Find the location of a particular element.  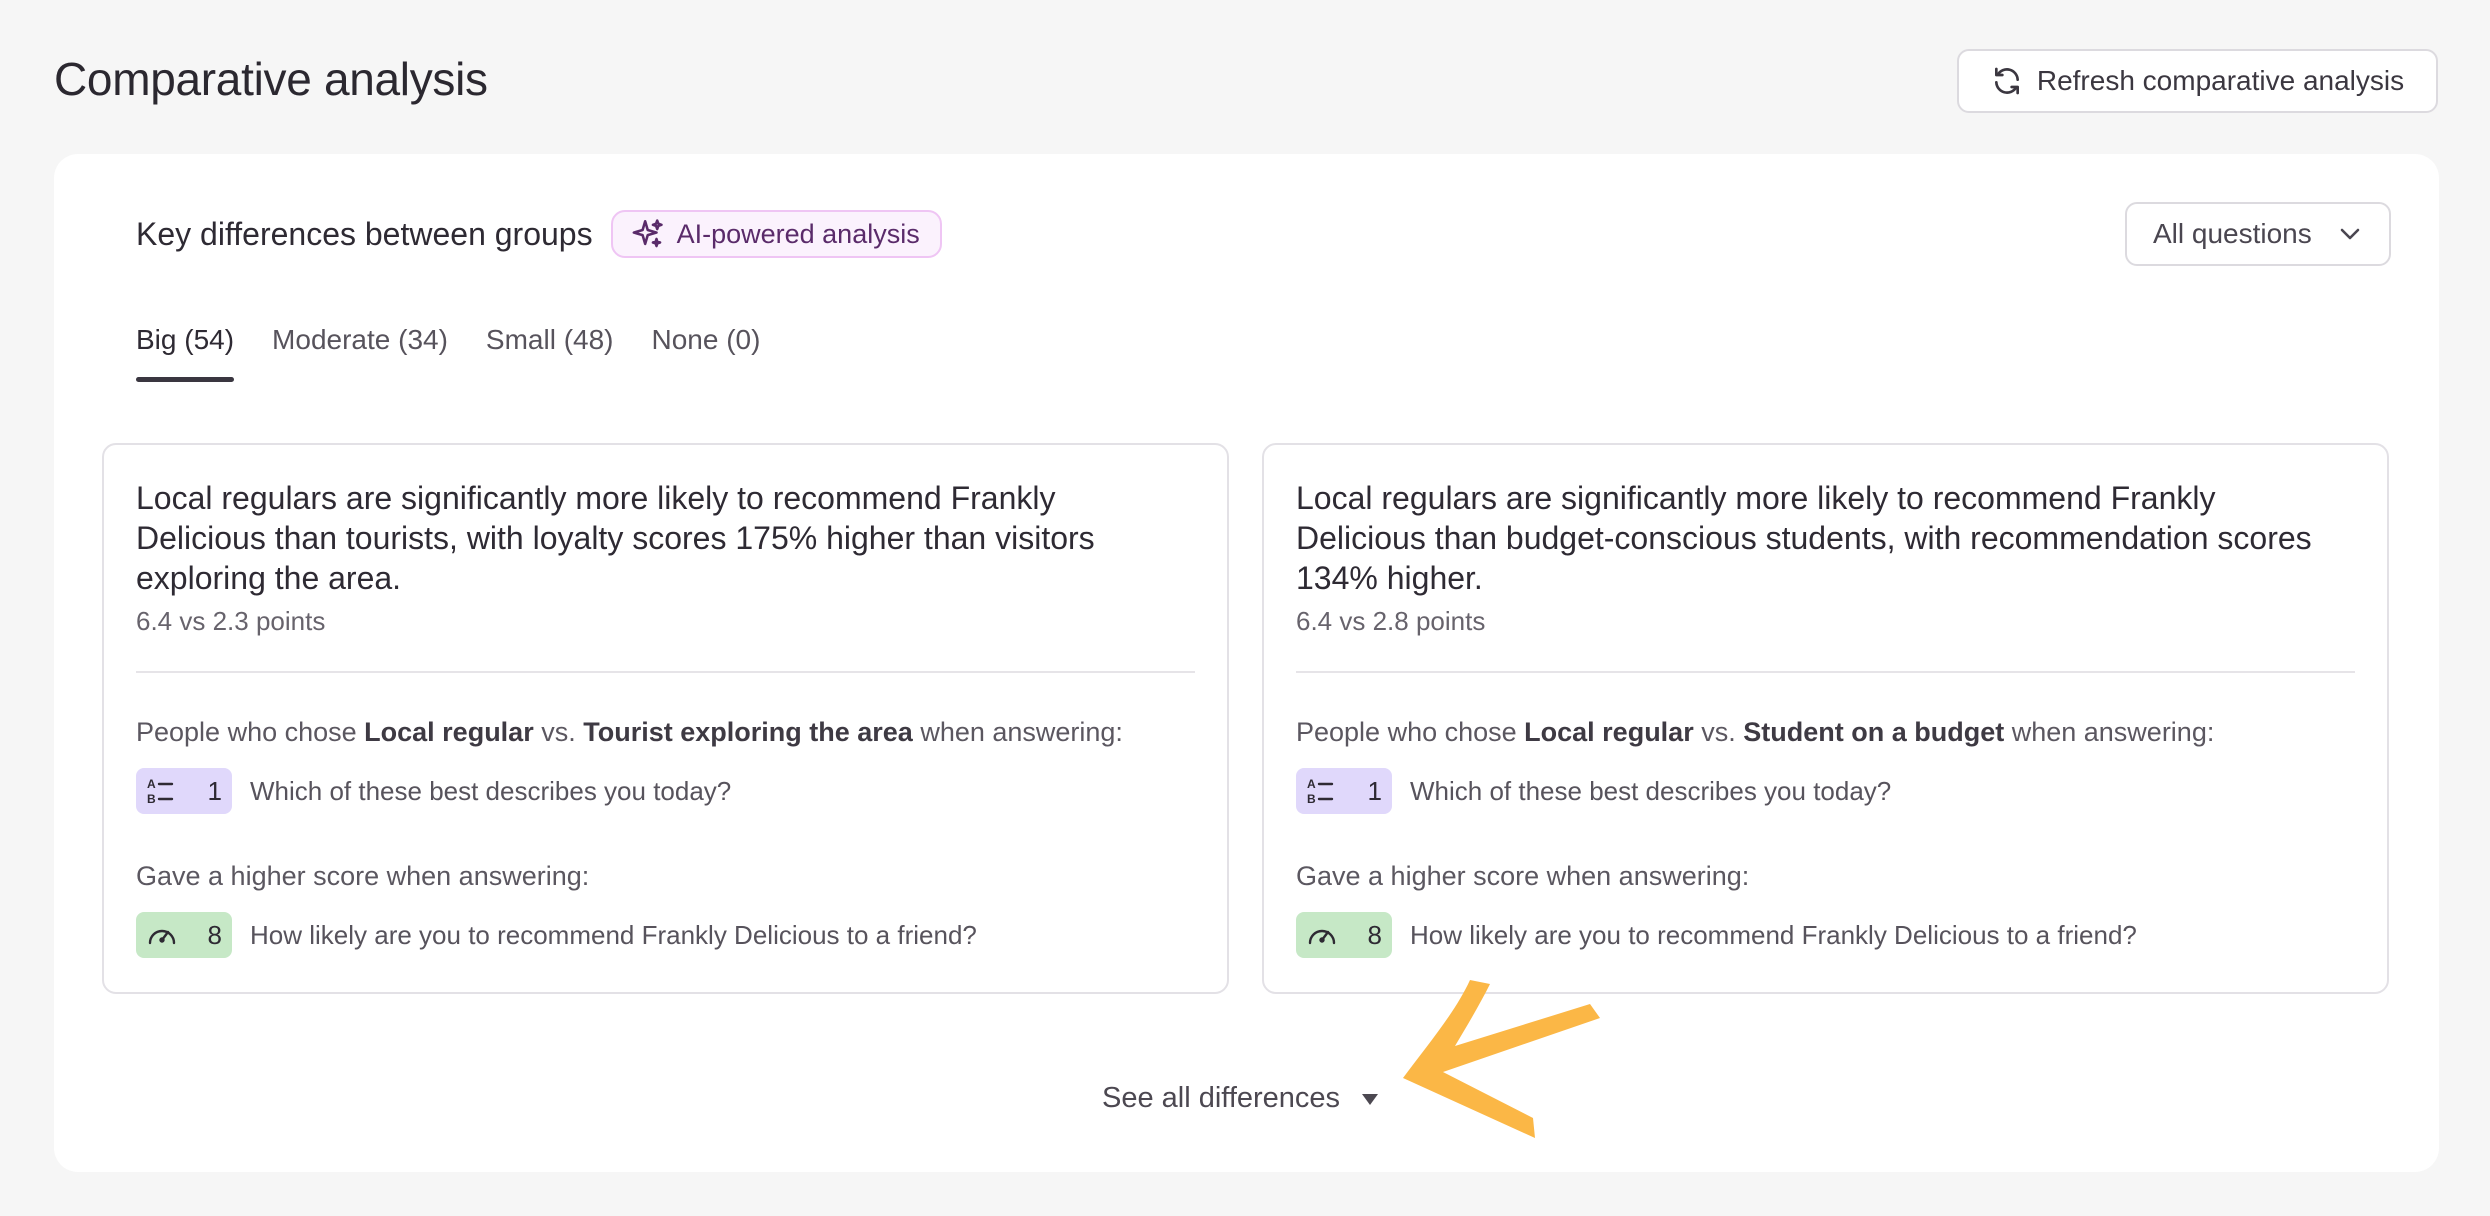

questions-filter-select: All questions is located at coordinates (2258, 234).